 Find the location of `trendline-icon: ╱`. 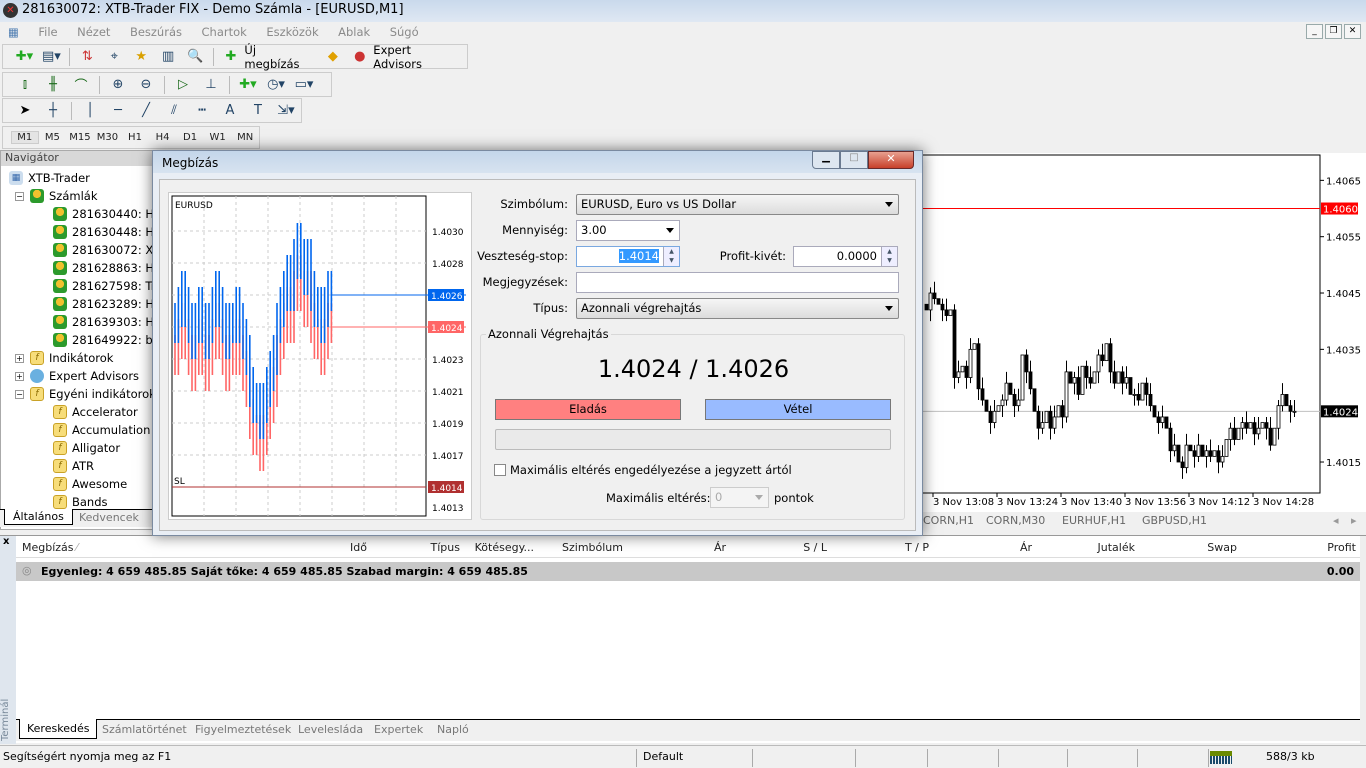

trendline-icon: ╱ is located at coordinates (146, 111).